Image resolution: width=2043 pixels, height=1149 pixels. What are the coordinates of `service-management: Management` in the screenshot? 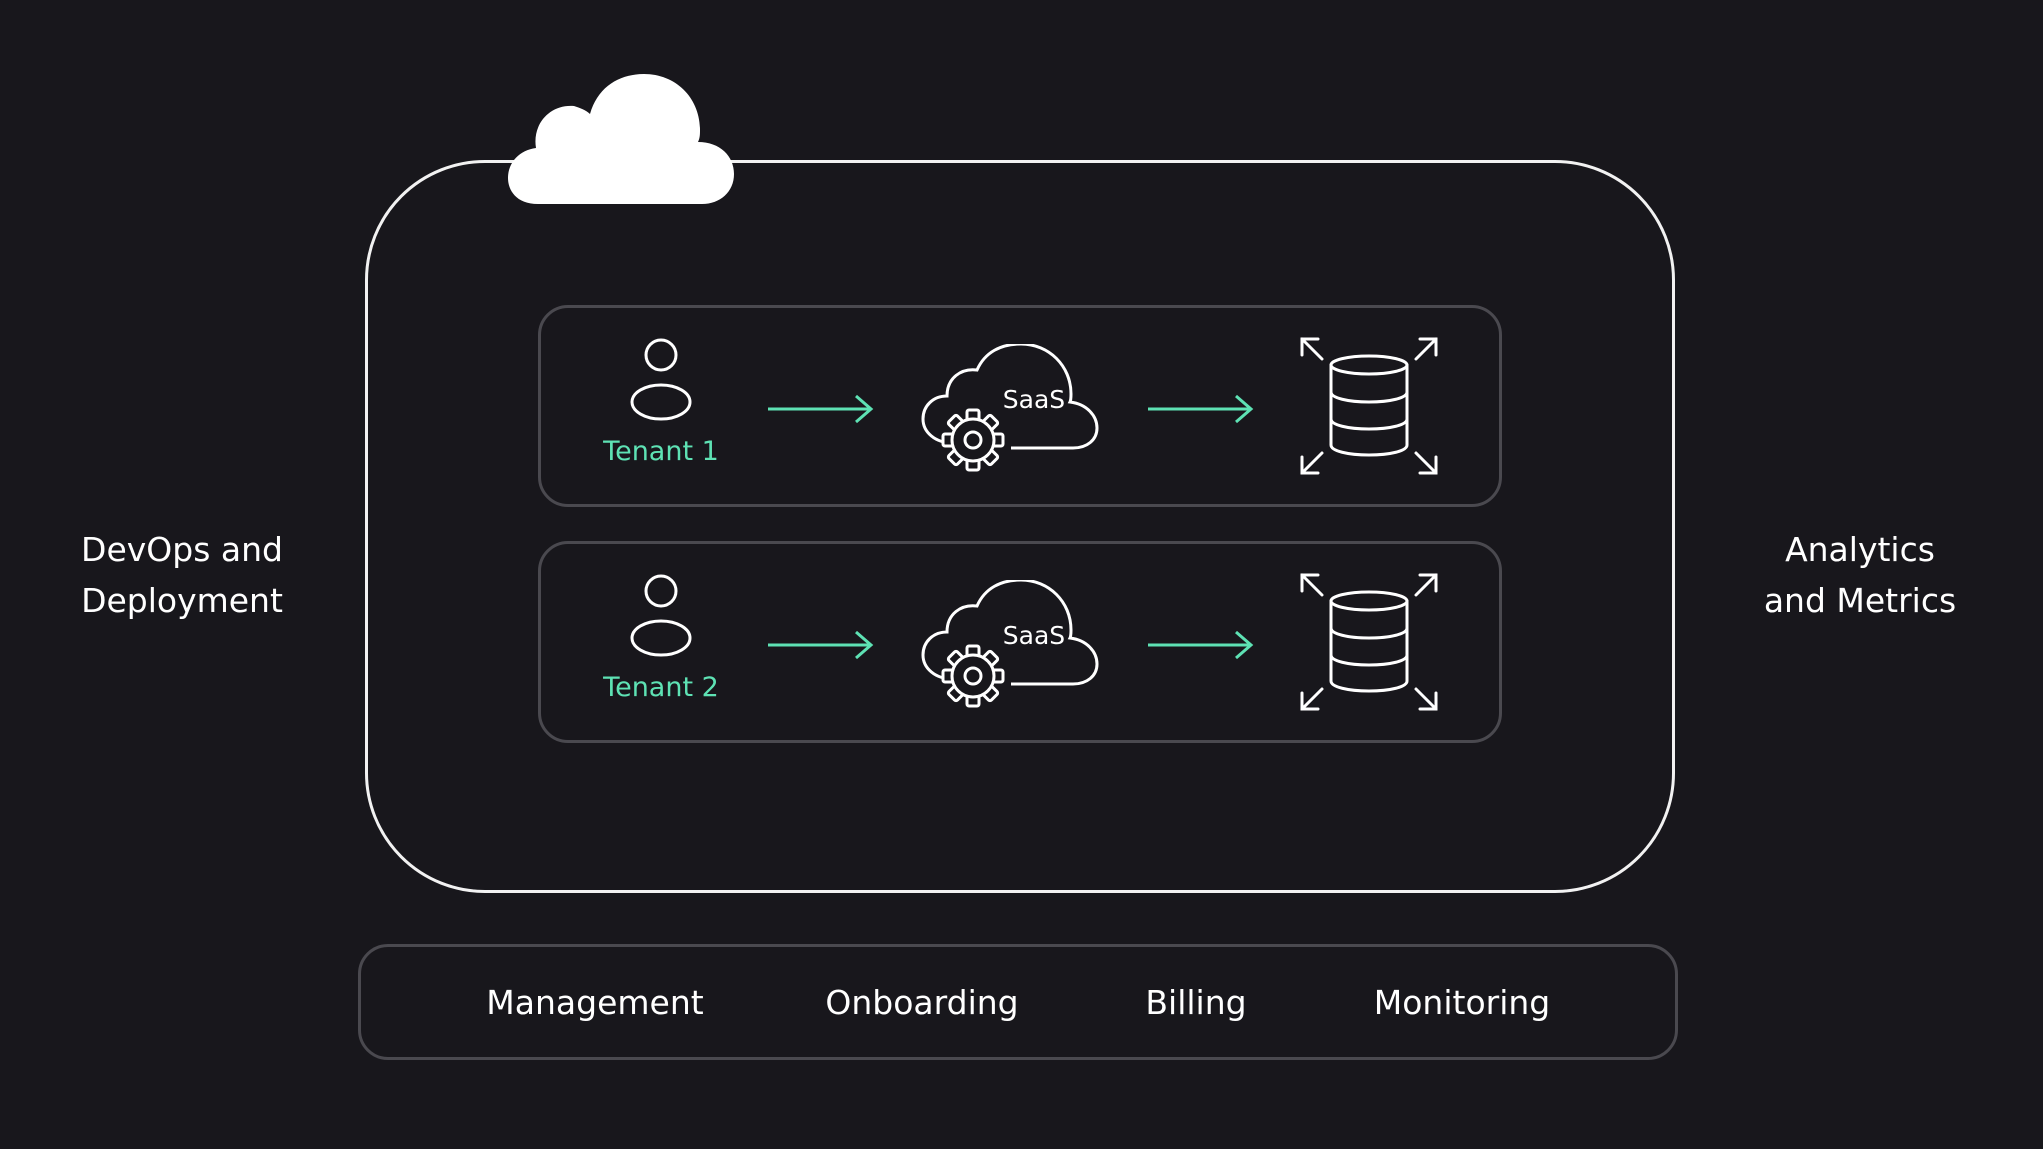 It's located at (595, 1002).